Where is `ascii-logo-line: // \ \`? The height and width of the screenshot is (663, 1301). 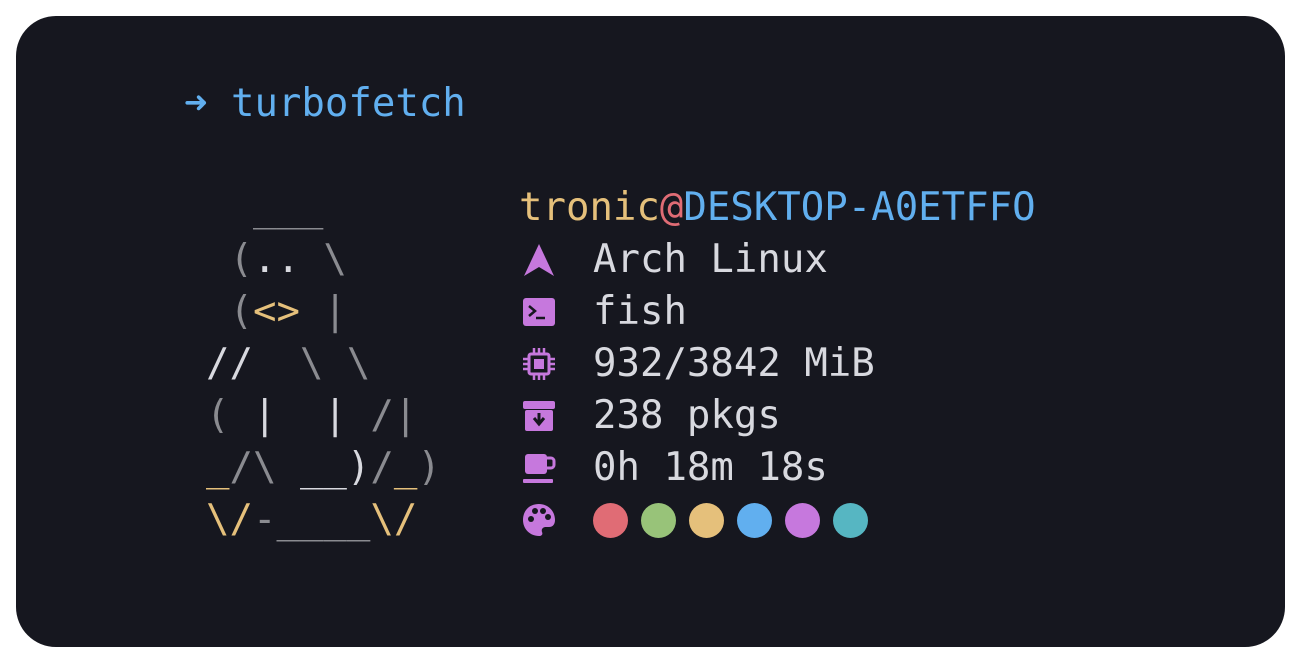 ascii-logo-line: // \ \ is located at coordinates (288, 363).